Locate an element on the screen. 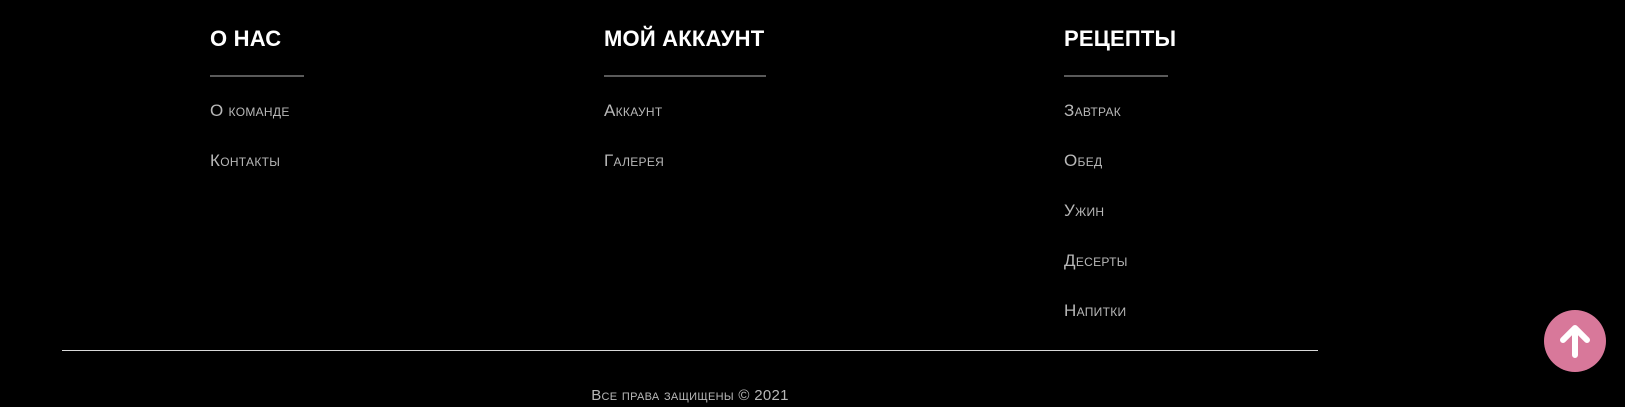 Image resolution: width=1625 pixels, height=407 pixels. footer-link-drinks: Напитки is located at coordinates (1095, 310).